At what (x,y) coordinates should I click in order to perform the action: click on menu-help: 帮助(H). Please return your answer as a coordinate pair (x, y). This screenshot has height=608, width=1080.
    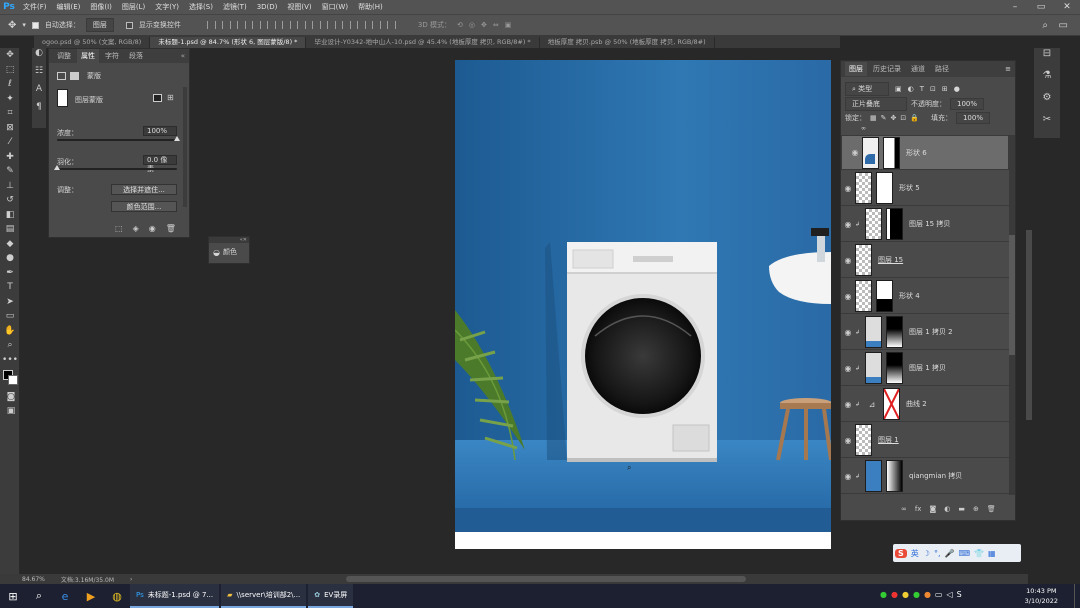
    Looking at the image, I should click on (370, 7).